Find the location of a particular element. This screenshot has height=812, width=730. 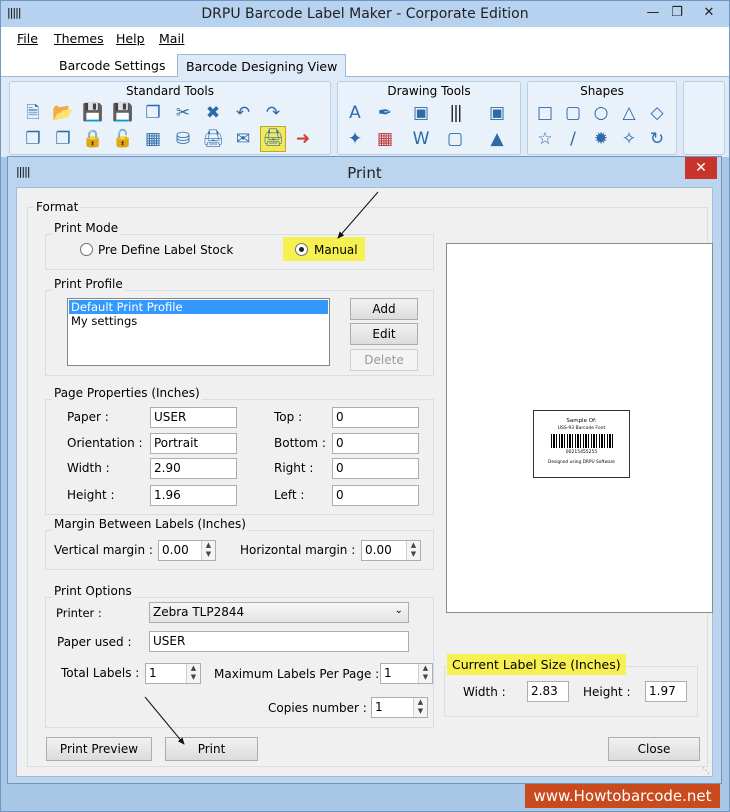

watermark: www.Howtobarcode.net is located at coordinates (622, 796).